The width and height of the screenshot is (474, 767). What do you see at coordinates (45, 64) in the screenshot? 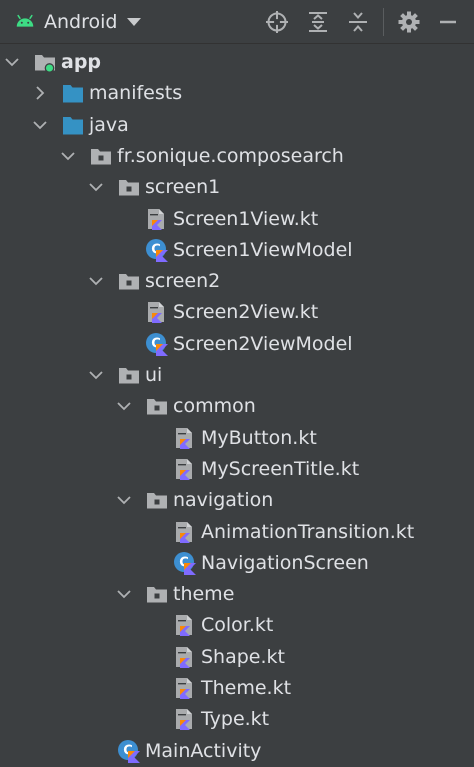
I see `module-icon` at bounding box center [45, 64].